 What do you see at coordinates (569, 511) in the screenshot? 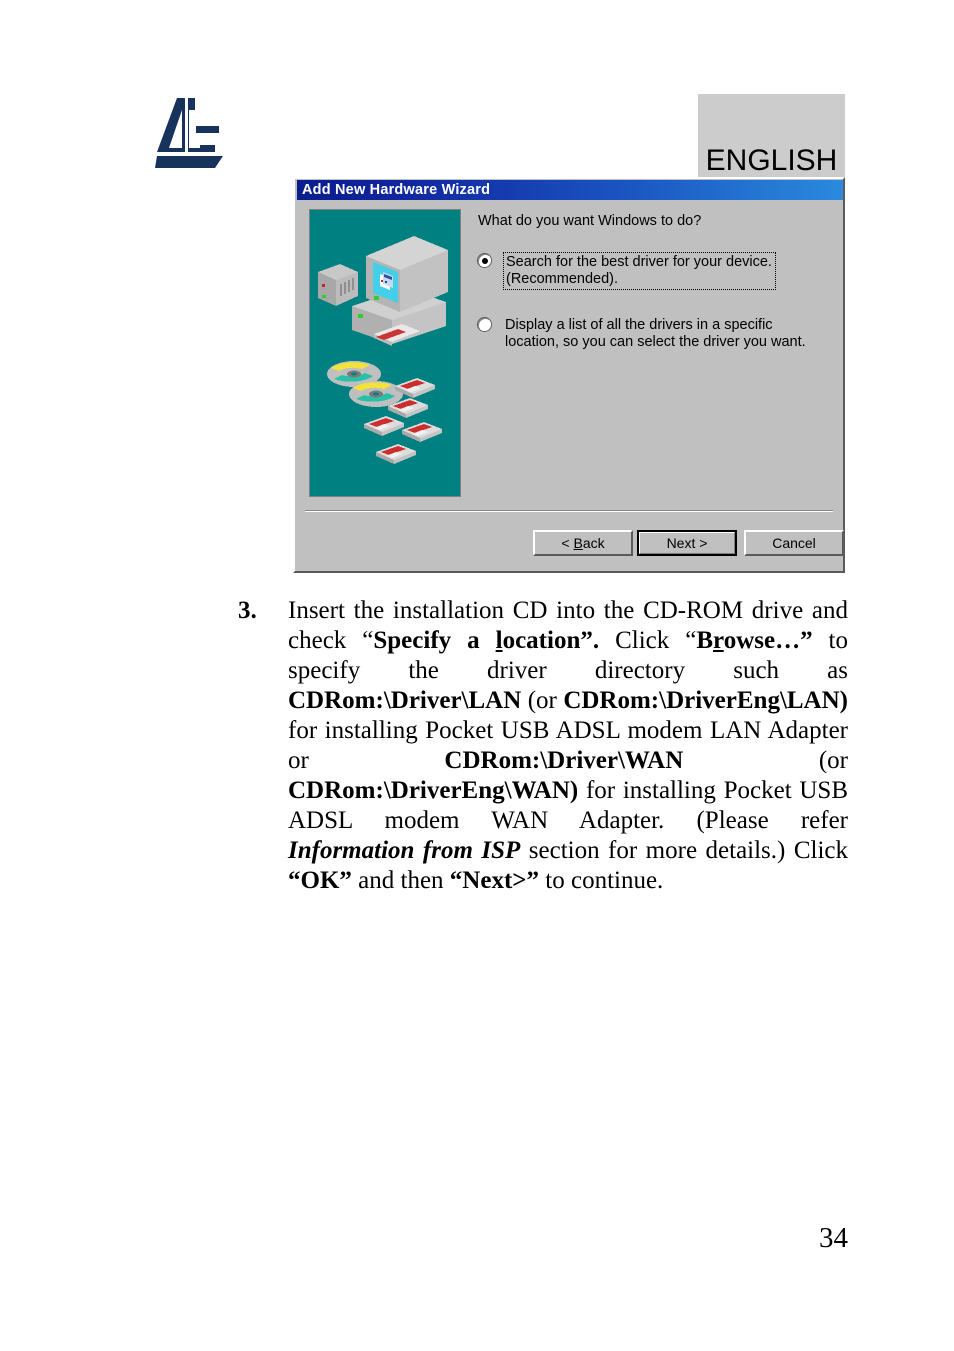
I see `dialog-separator` at bounding box center [569, 511].